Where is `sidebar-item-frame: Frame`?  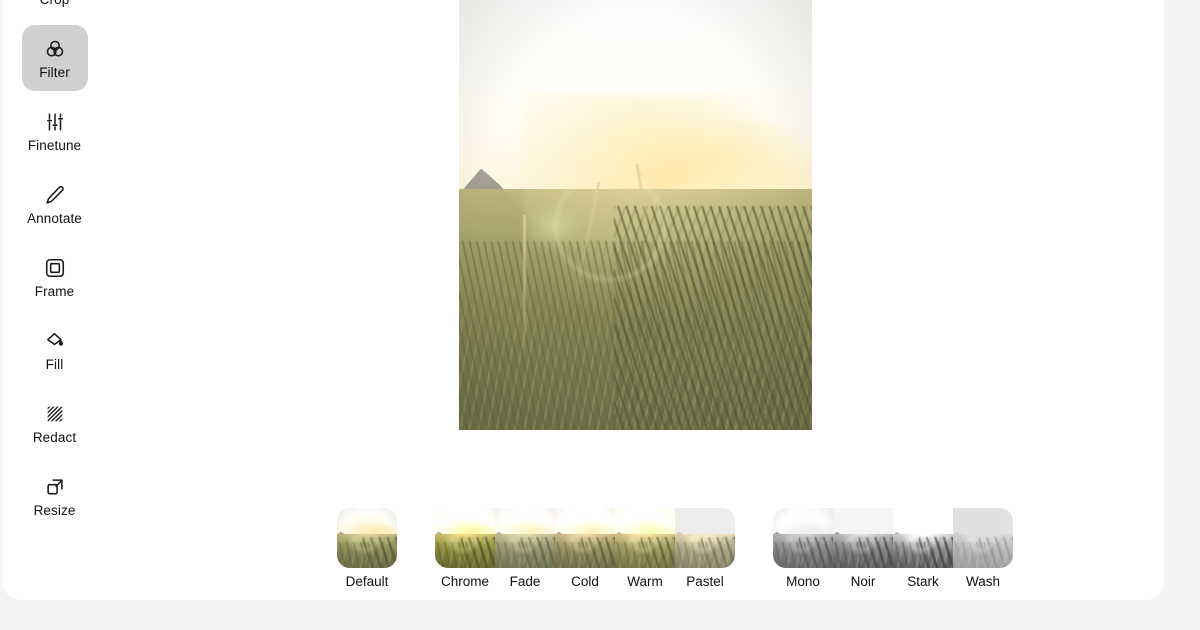
sidebar-item-frame: Frame is located at coordinates (55, 277).